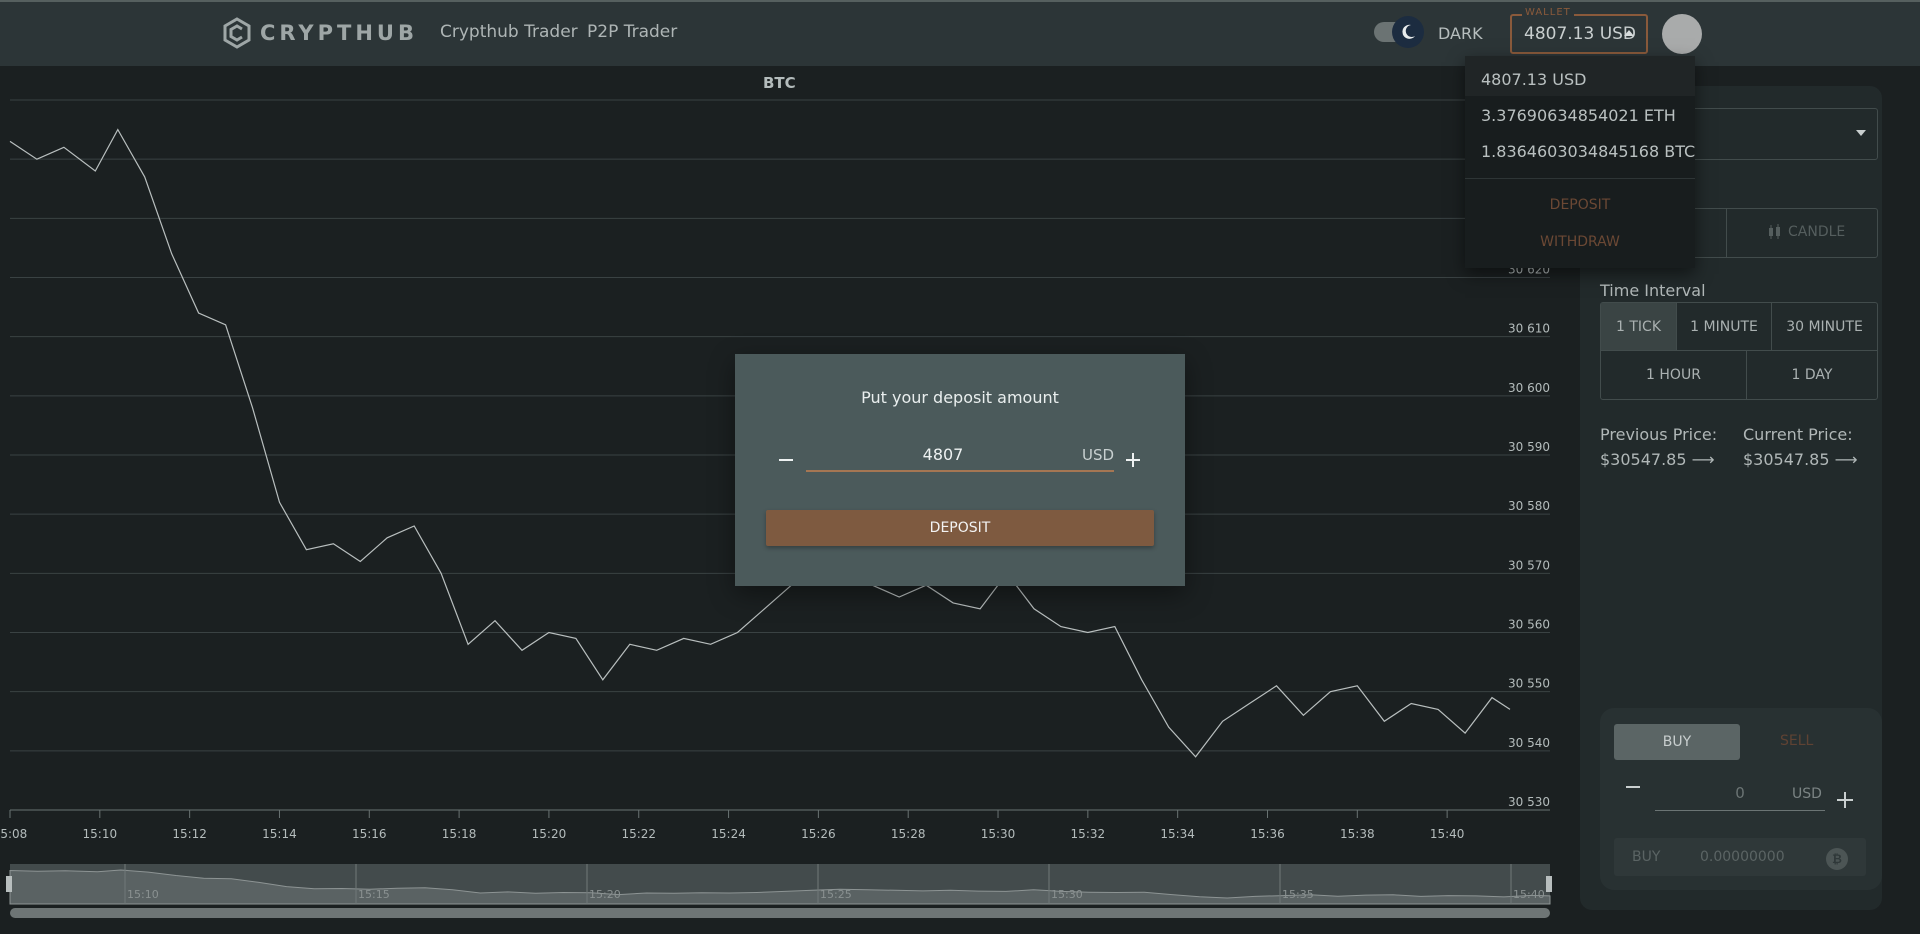 Image resolution: width=1920 pixels, height=934 pixels. I want to click on buy-tab: BUY, so click(1677, 742).